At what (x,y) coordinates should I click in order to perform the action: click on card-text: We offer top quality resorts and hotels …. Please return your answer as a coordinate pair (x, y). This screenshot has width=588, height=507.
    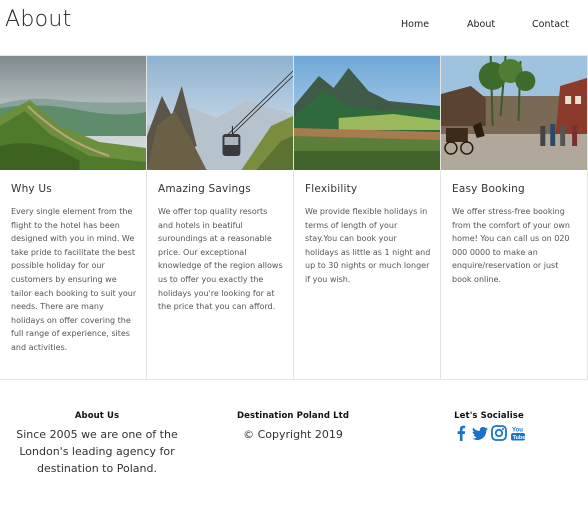
    Looking at the image, I should click on (220, 259).